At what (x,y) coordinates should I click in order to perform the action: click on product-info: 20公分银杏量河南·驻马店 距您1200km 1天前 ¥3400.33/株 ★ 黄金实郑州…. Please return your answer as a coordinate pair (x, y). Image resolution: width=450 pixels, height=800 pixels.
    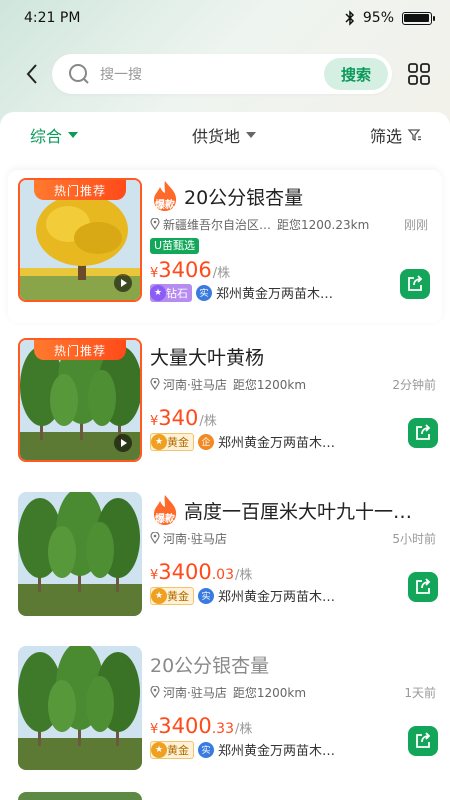
    Looking at the image, I should click on (296, 714).